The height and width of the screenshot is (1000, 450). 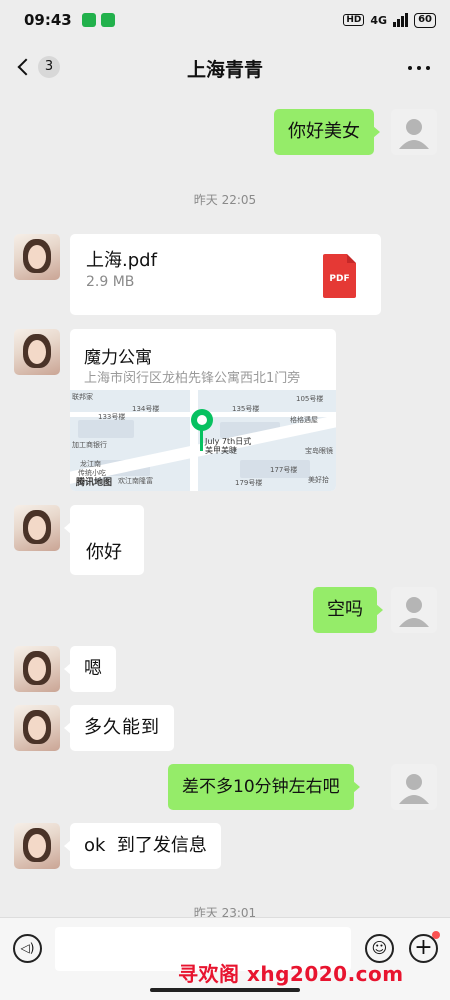 What do you see at coordinates (27, 948) in the screenshot?
I see `voice-input-icon: ◁)` at bounding box center [27, 948].